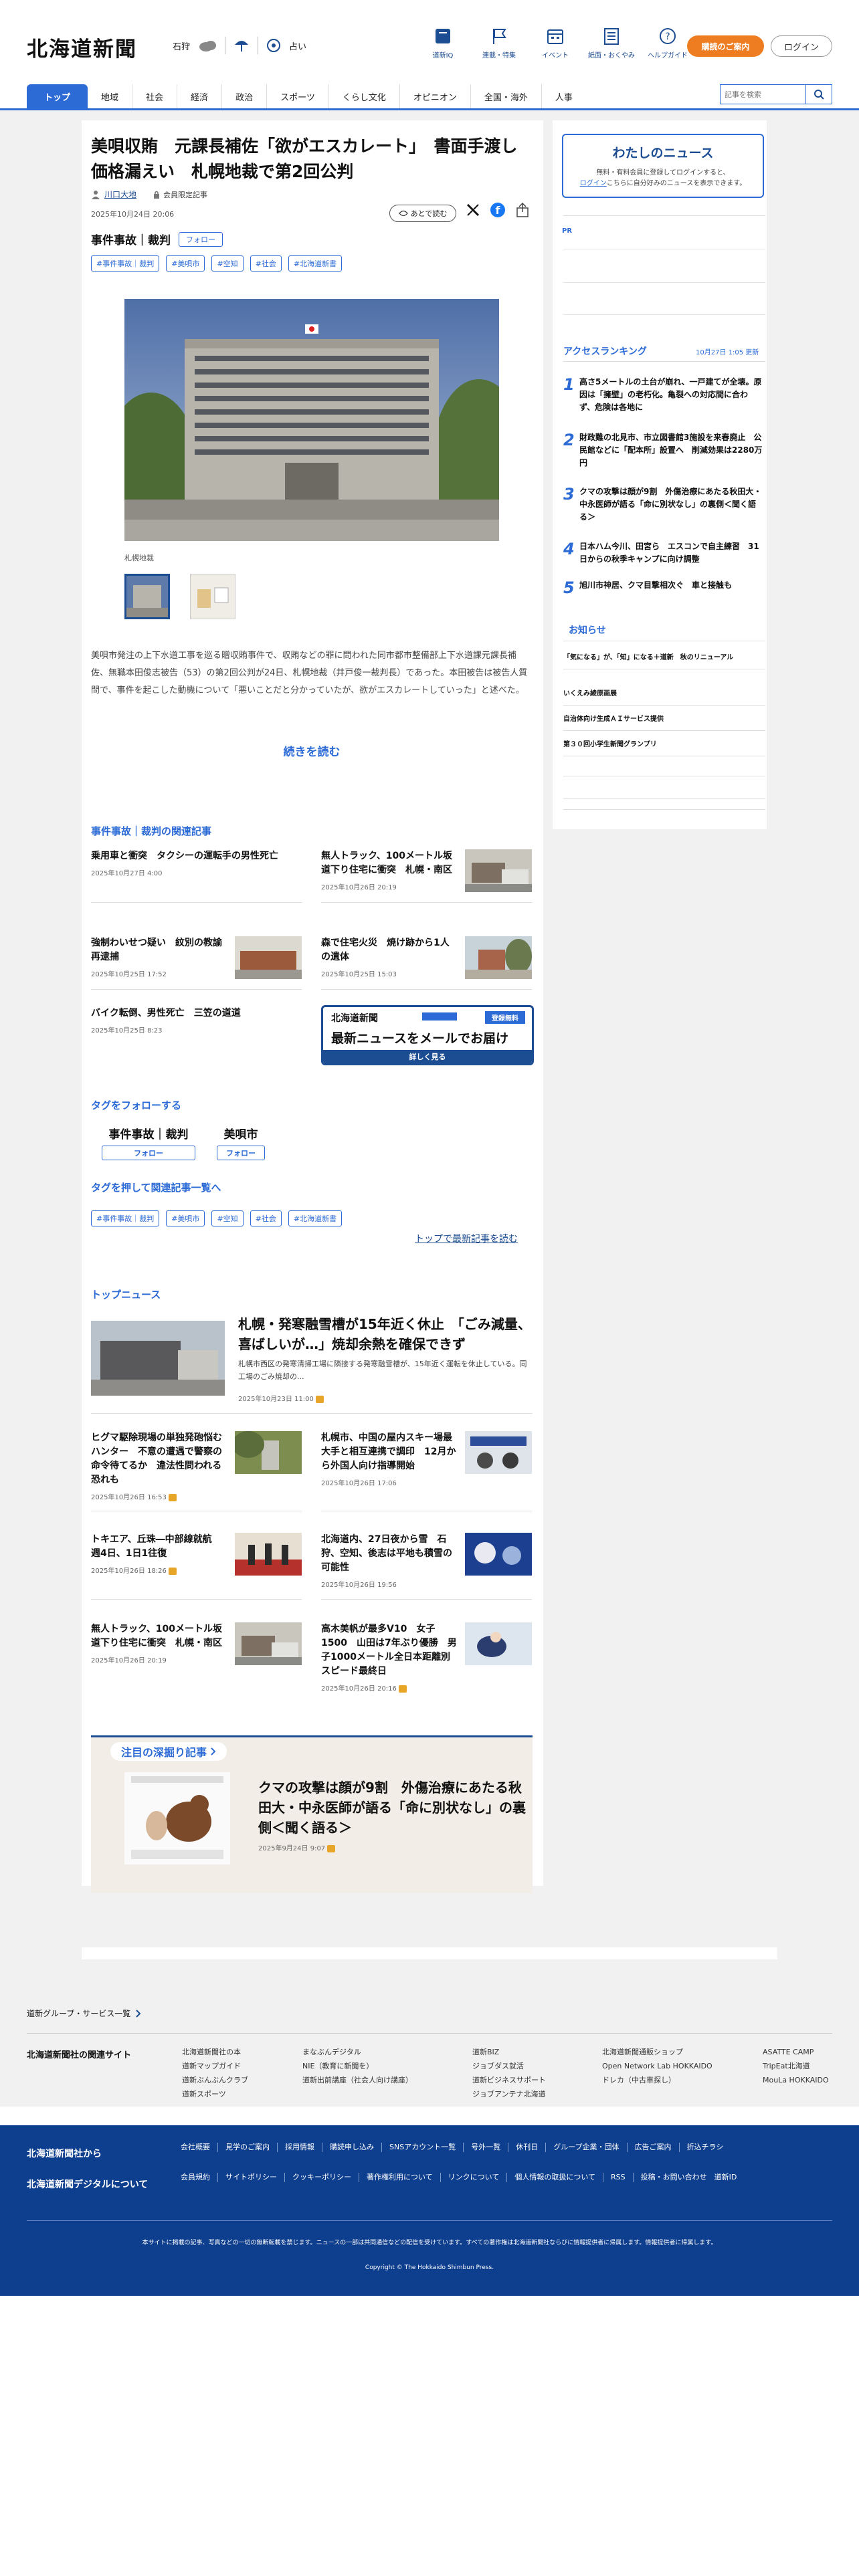 This screenshot has height=2576, width=859. I want to click on footer-link: 投稿・お問い合わせ, so click(674, 2178).